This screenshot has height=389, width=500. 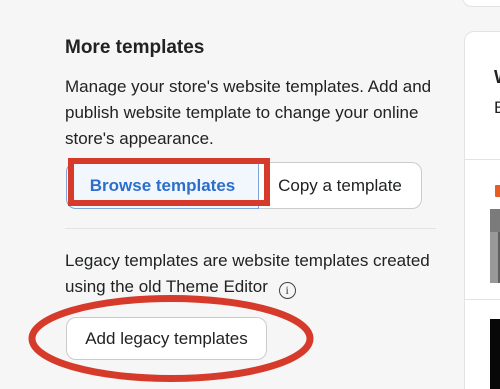 I want to click on section-divider, so click(x=250, y=228).